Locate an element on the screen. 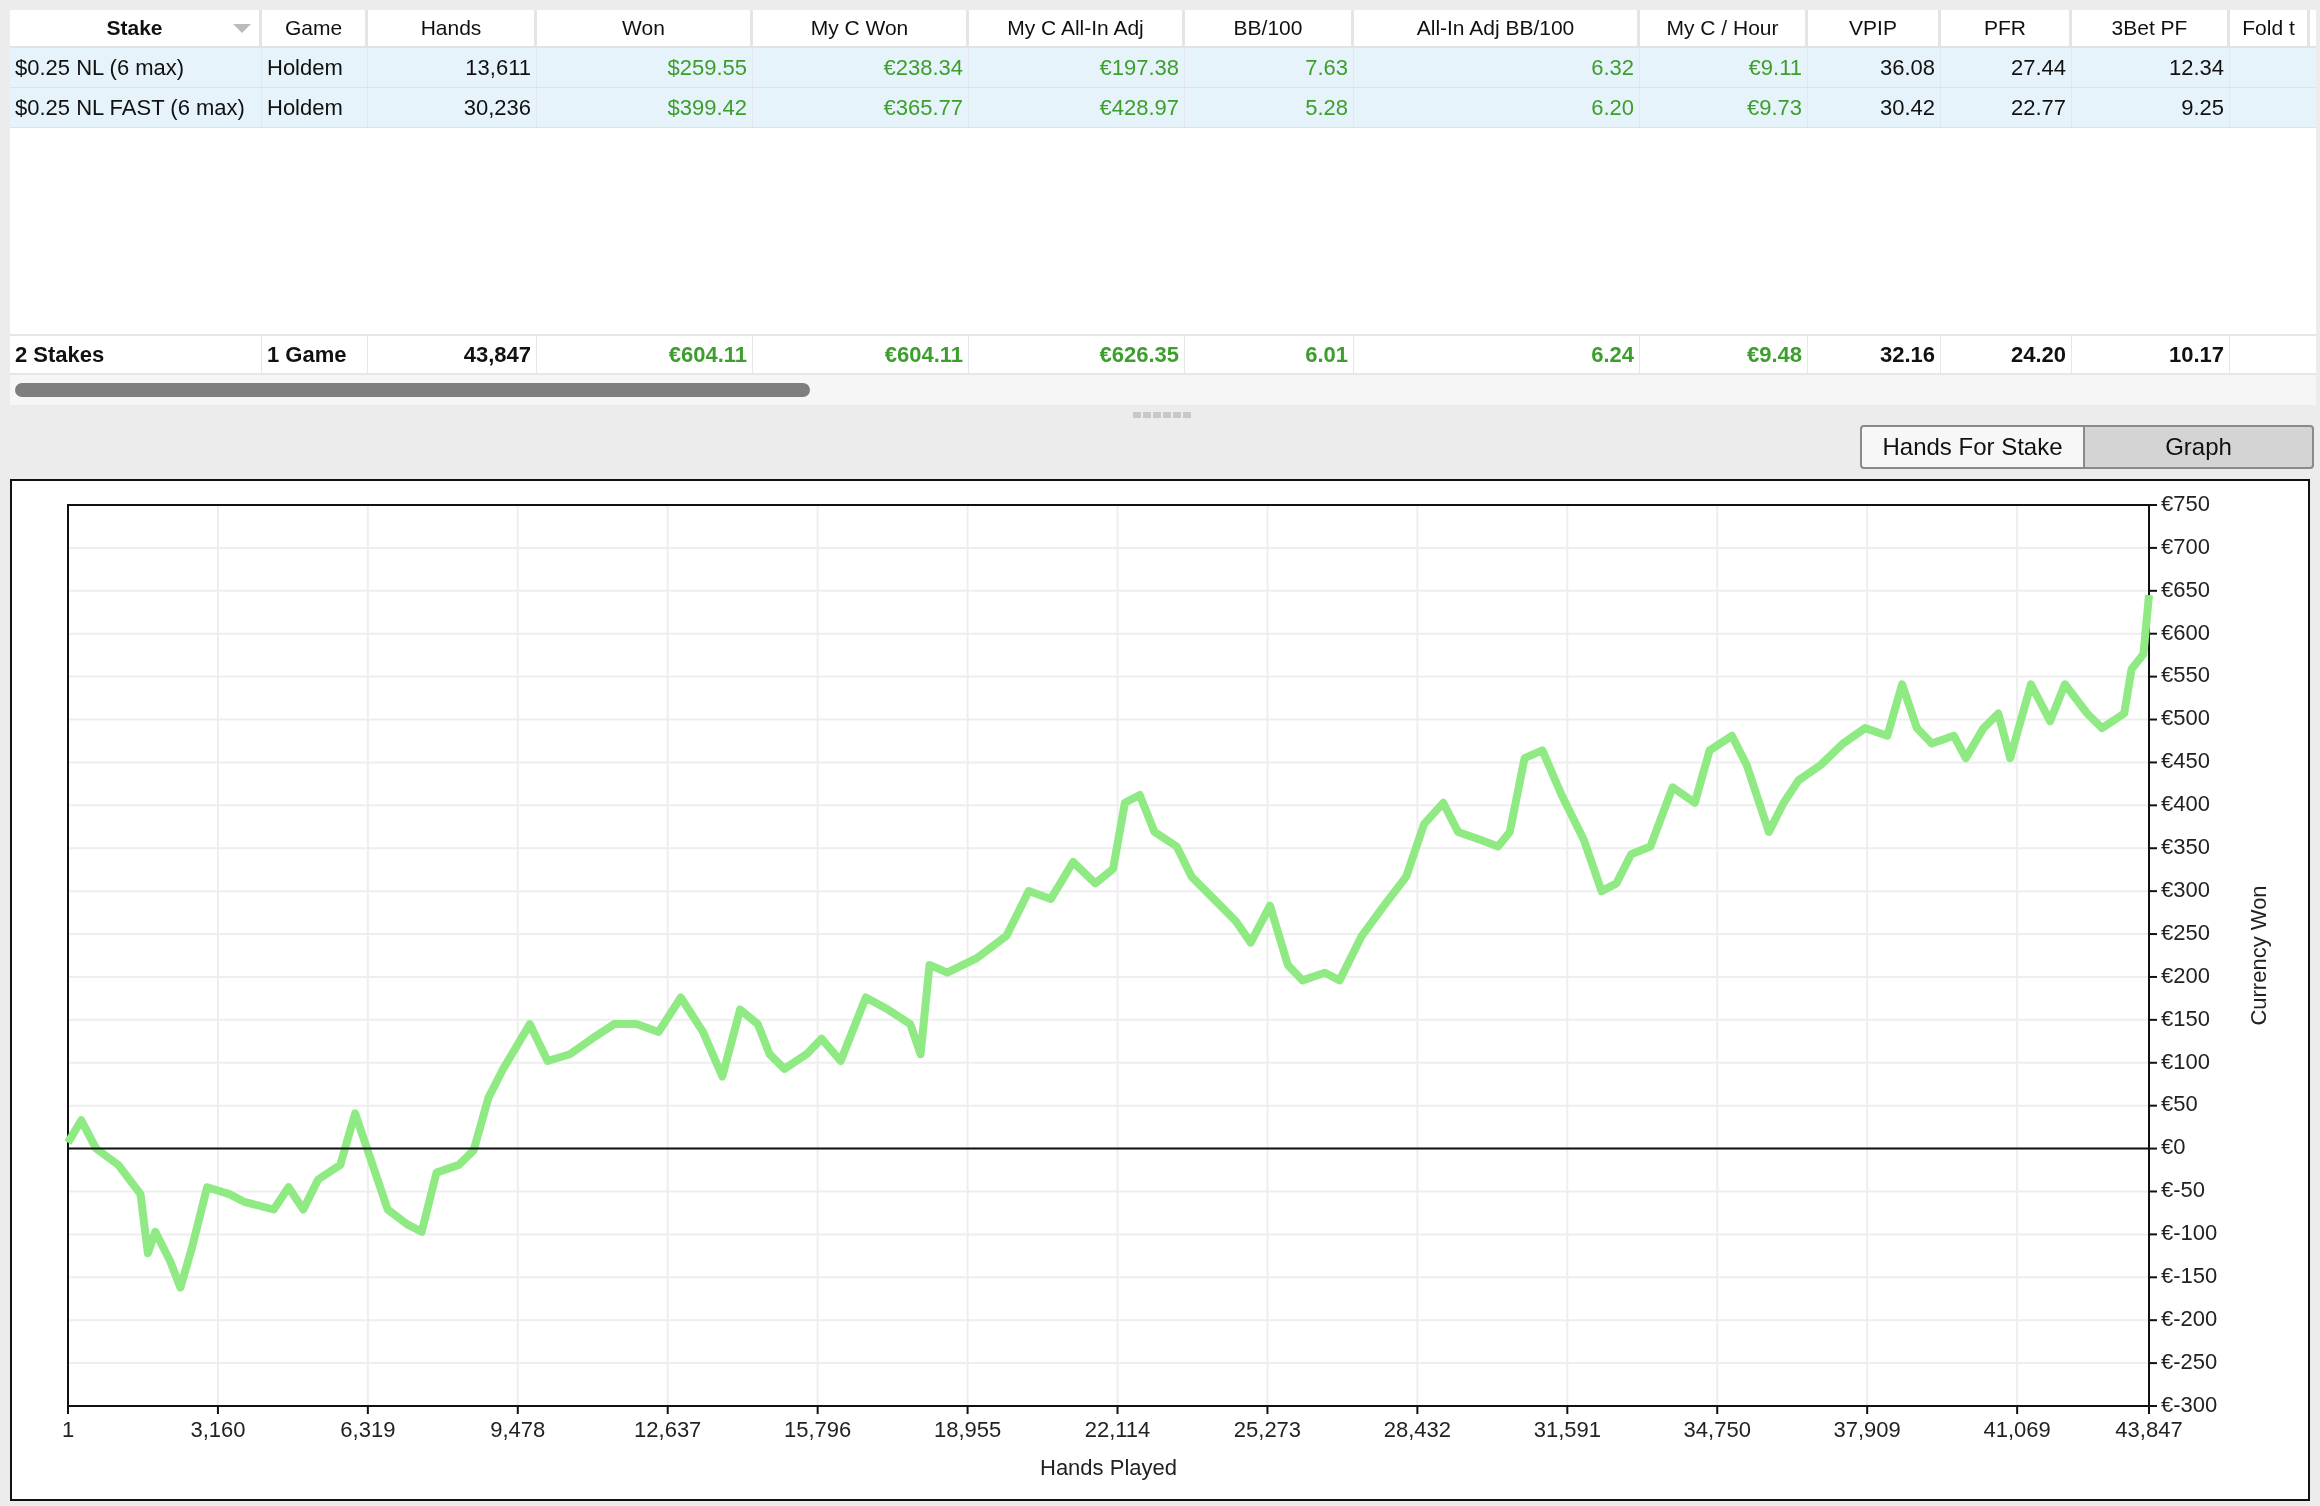 Image resolution: width=2320 pixels, height=1506 pixels. tick-label: €-300 is located at coordinates (2189, 1404).